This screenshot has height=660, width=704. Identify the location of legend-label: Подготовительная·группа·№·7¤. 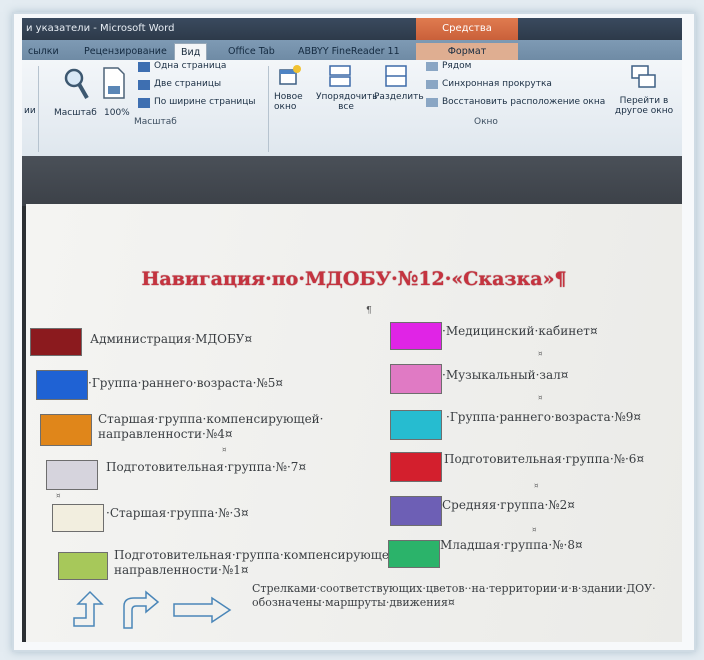
(206, 467).